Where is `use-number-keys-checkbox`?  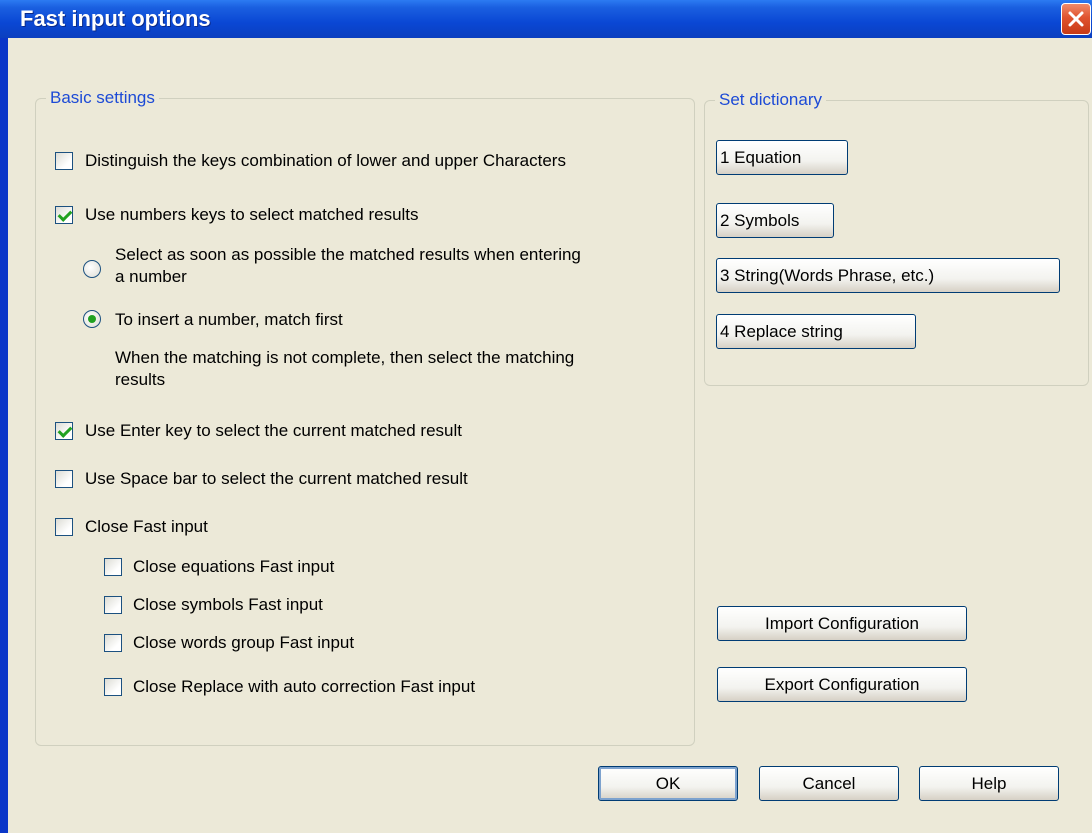 use-number-keys-checkbox is located at coordinates (64, 215).